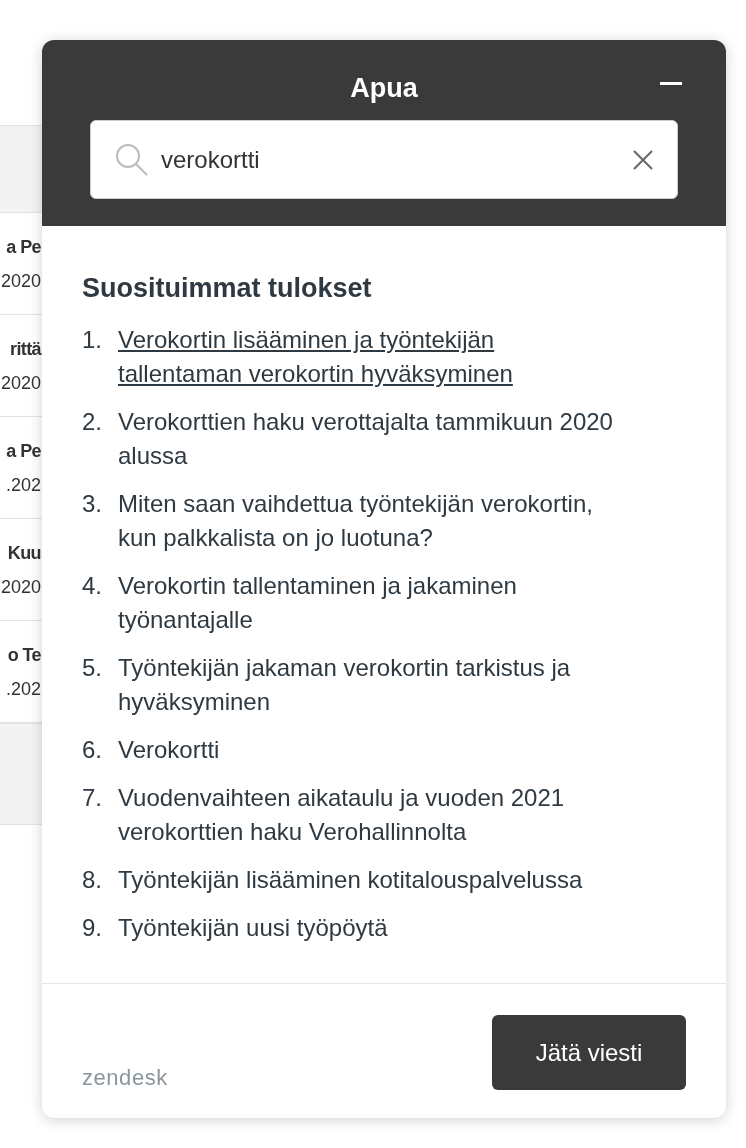 This screenshot has height=1148, width=746. What do you see at coordinates (368, 602) in the screenshot?
I see `result-link: Verokortin tallentaminen ja jakaminen työnantajalle` at bounding box center [368, 602].